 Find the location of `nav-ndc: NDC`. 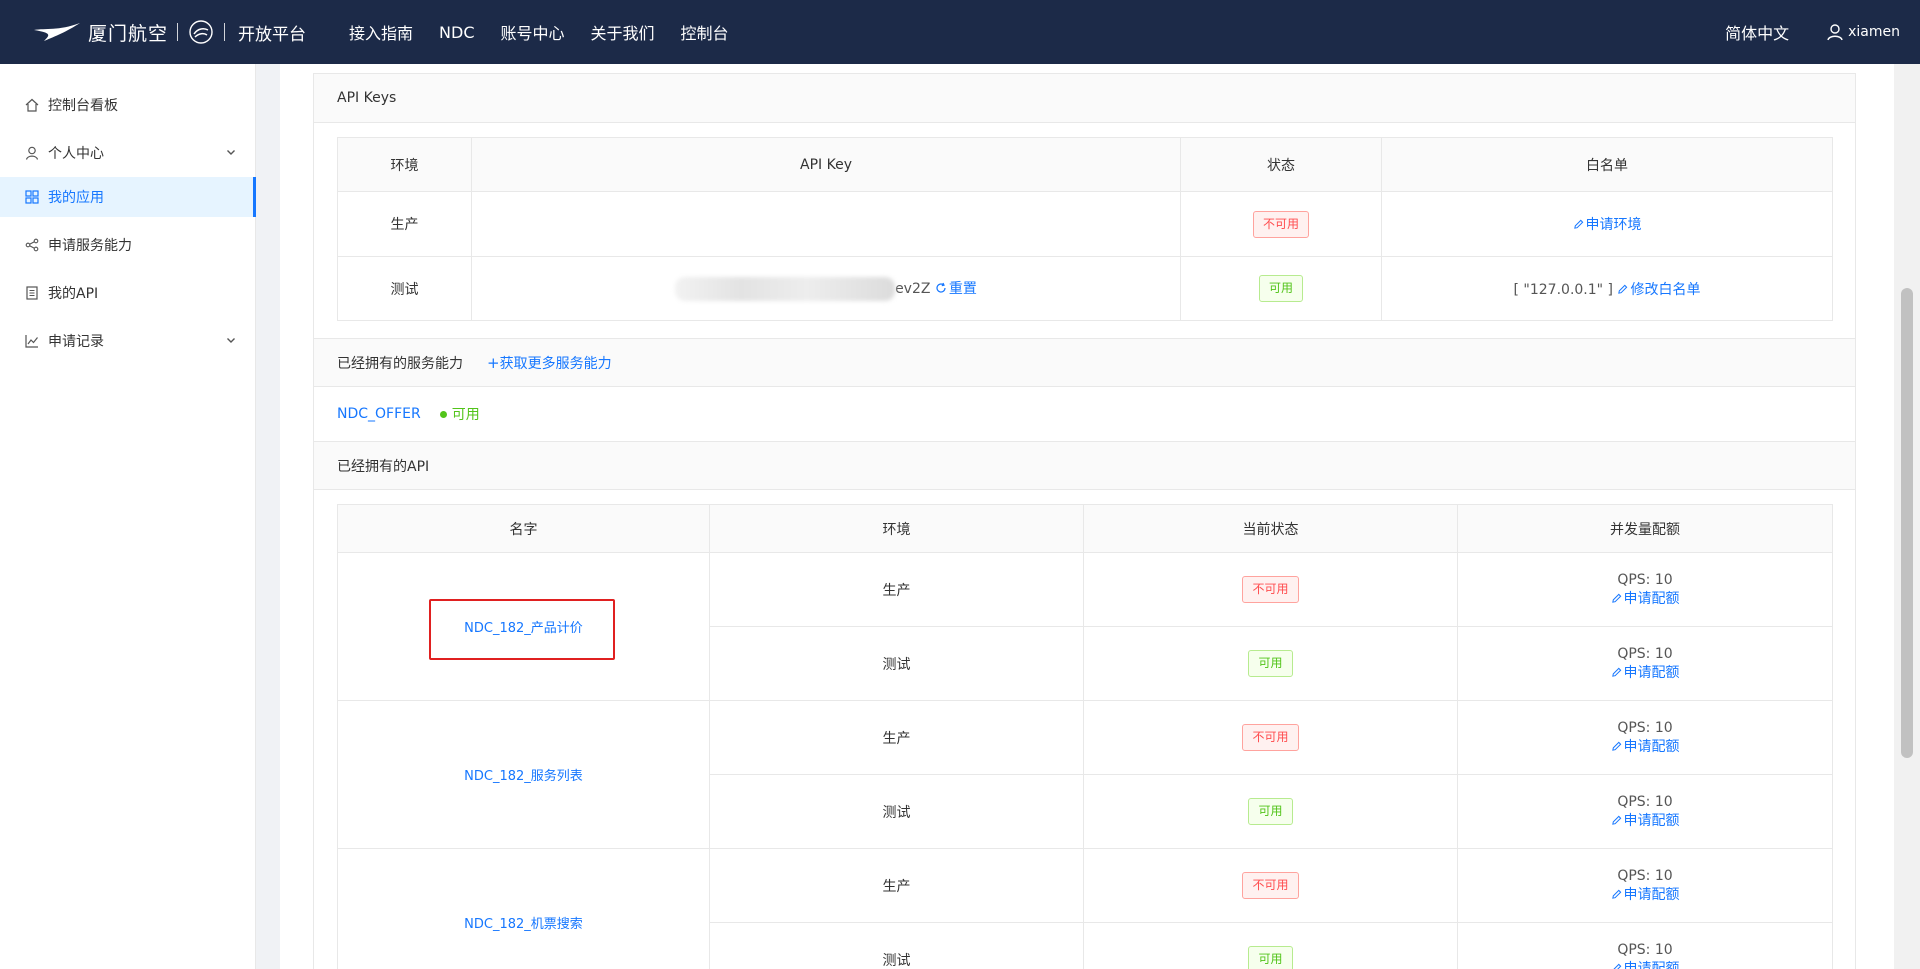

nav-ndc: NDC is located at coordinates (456, 32).